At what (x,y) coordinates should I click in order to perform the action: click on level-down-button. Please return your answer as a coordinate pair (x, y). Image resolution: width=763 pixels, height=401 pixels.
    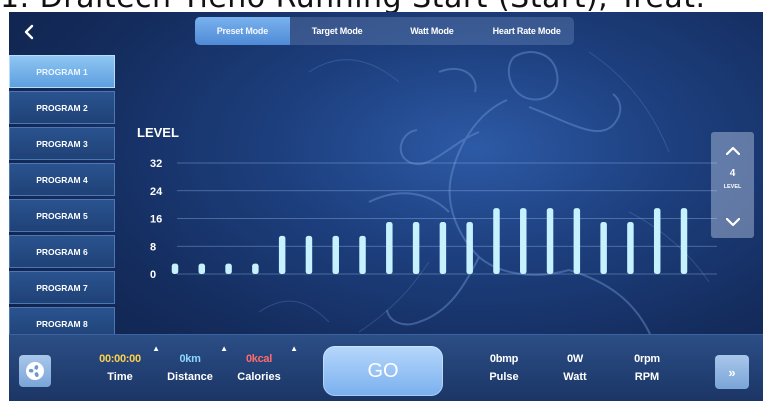
    Looking at the image, I should click on (732, 222).